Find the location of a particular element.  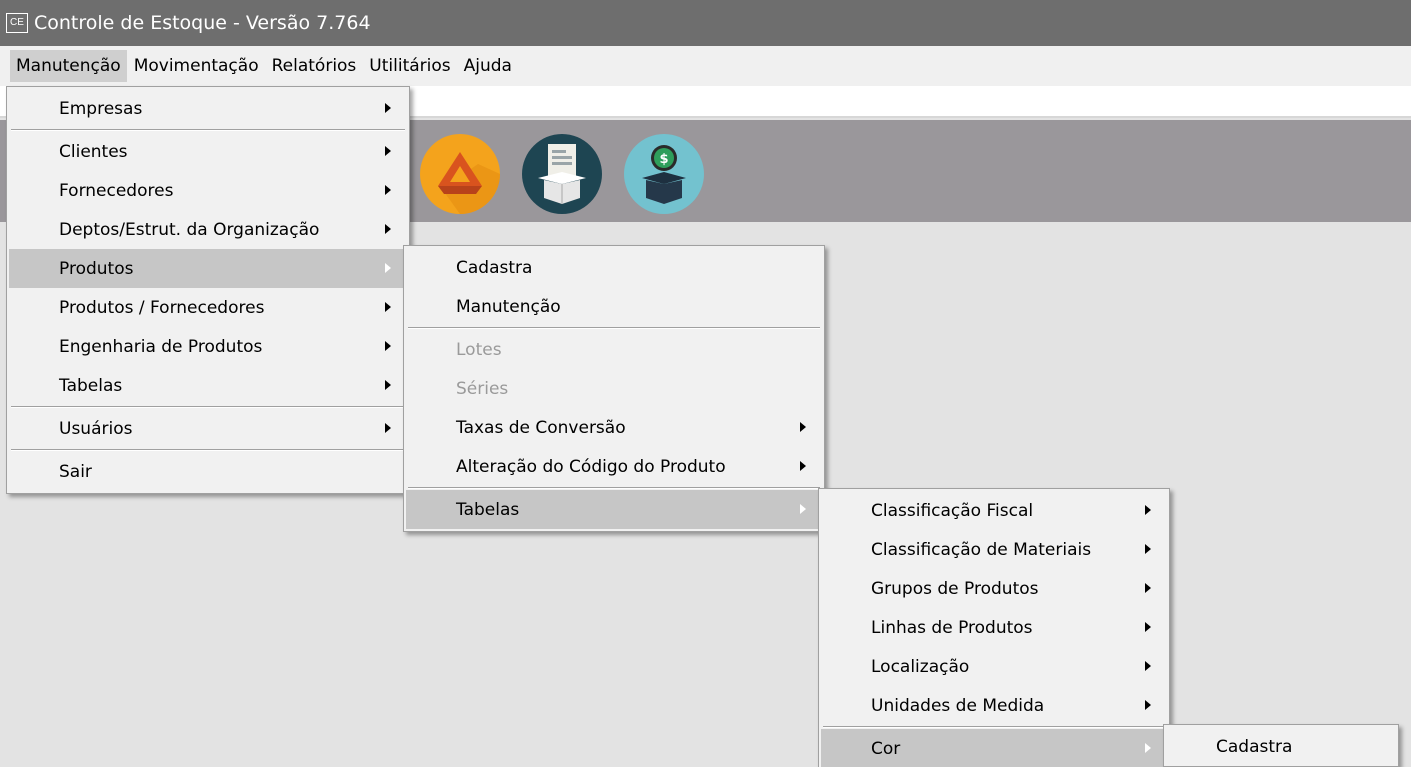

menu-item-tabelas: Tabelas is located at coordinates (208, 385).